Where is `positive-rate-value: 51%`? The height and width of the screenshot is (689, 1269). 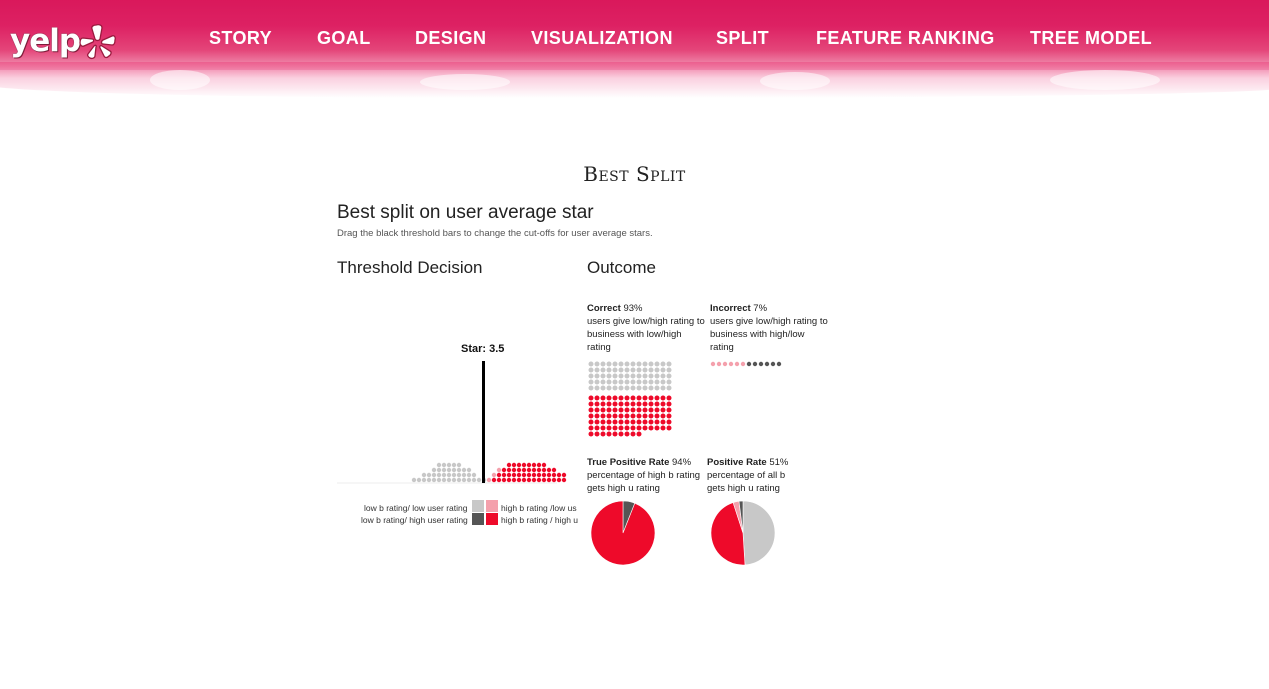
positive-rate-value: 51% is located at coordinates (779, 462).